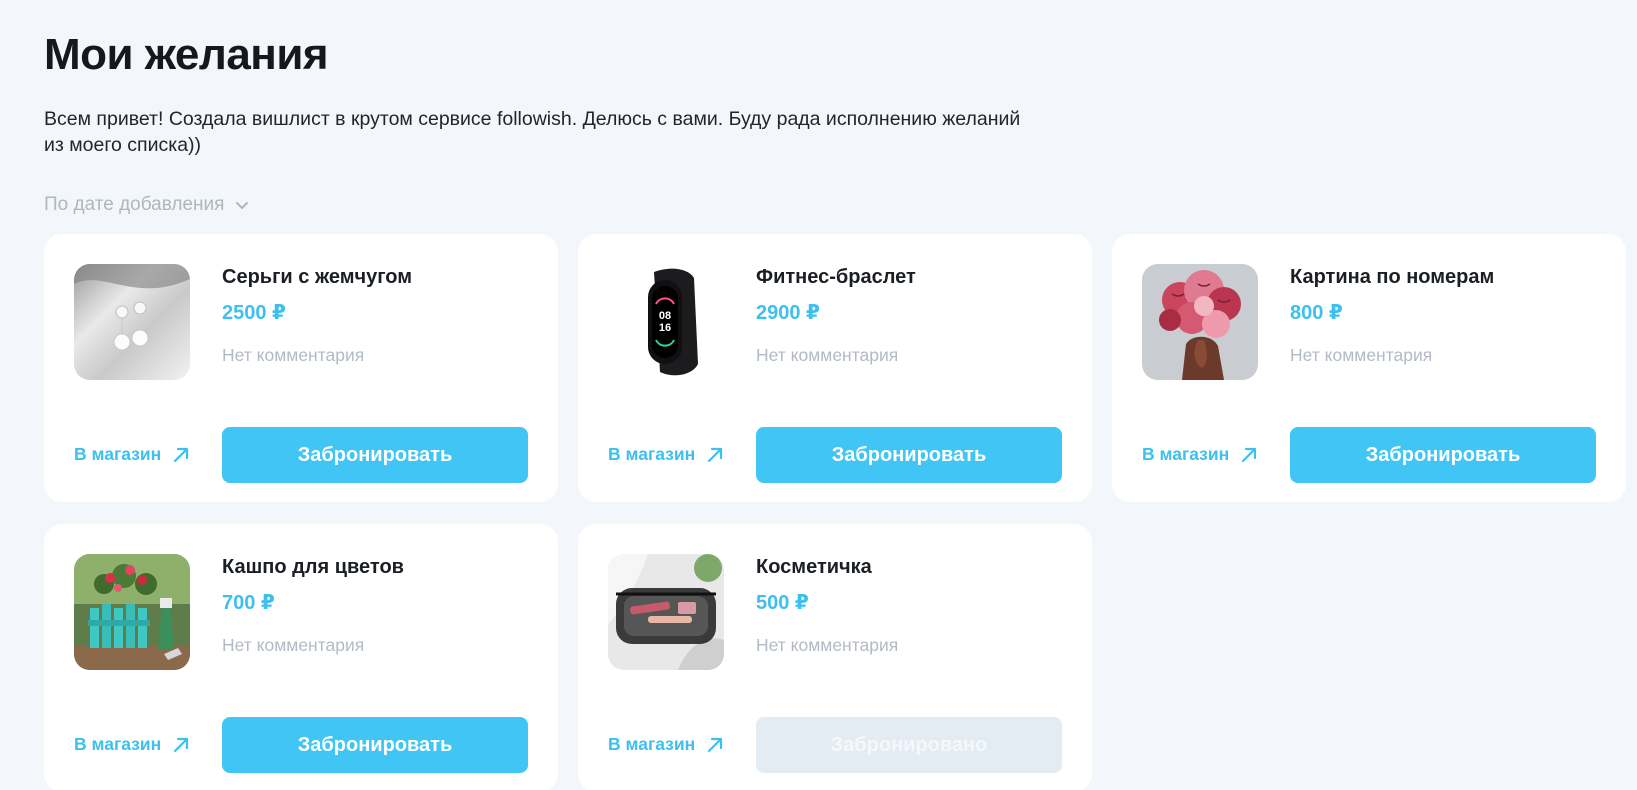 Image resolution: width=1637 pixels, height=790 pixels. What do you see at coordinates (134, 204) in the screenshot?
I see `sort-label: По дате добавления` at bounding box center [134, 204].